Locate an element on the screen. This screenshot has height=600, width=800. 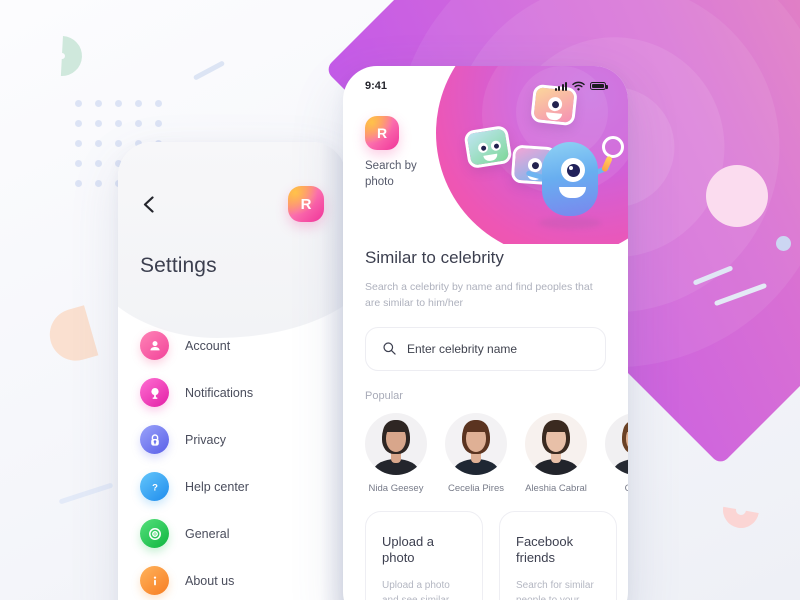
settings-item-privacy: Privacy is located at coordinates (232, 439).